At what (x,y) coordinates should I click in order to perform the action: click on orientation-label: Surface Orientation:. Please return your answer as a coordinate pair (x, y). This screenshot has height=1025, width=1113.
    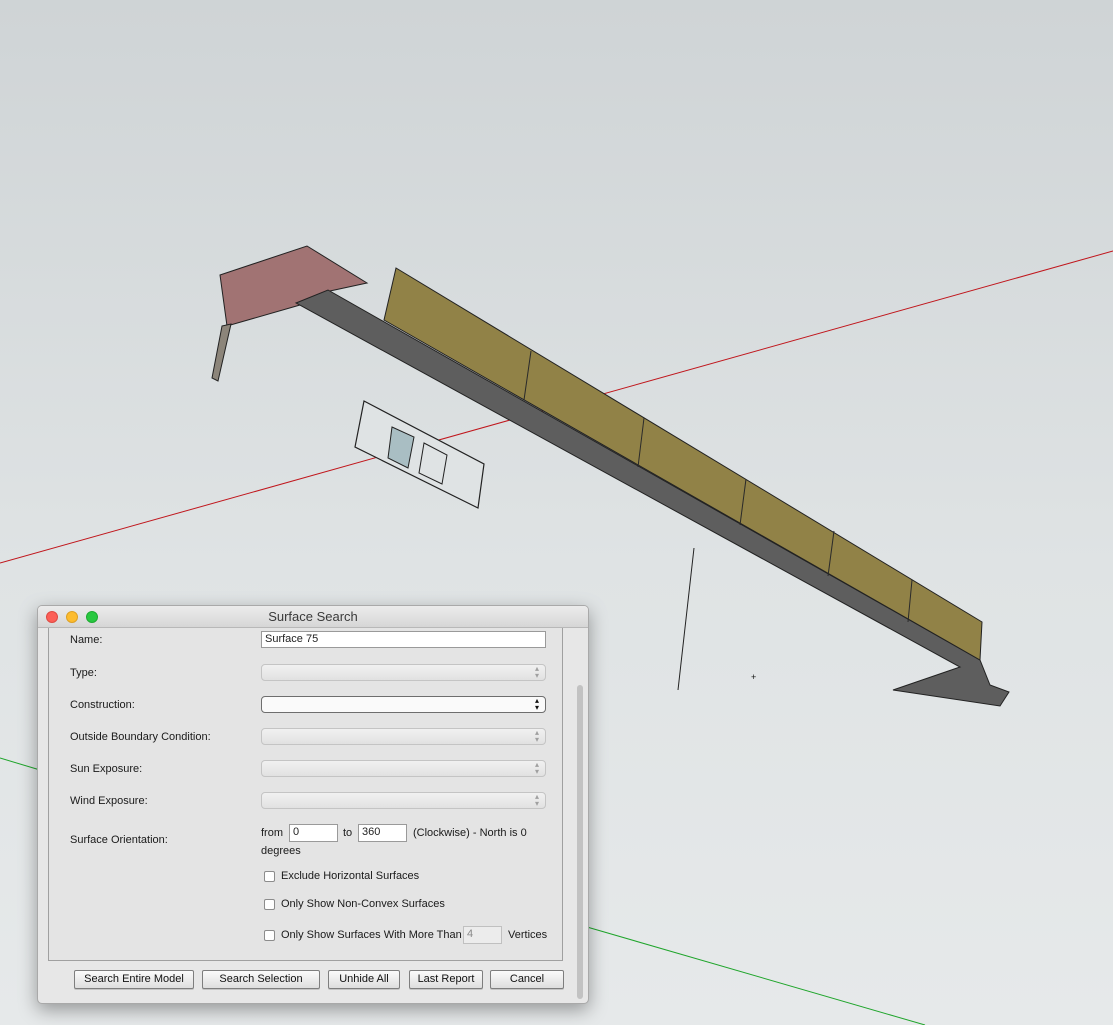
    Looking at the image, I should click on (119, 840).